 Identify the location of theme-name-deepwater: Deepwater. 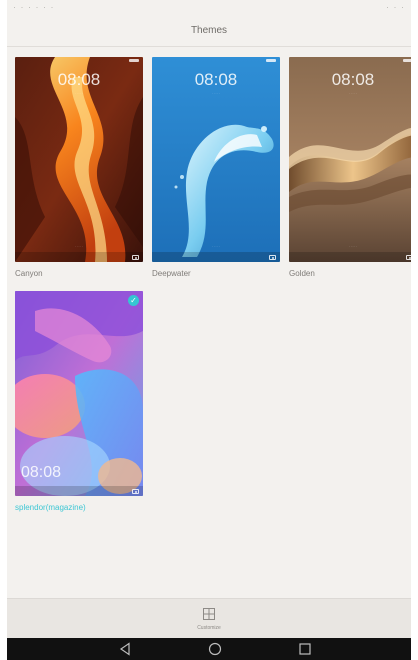
(171, 273).